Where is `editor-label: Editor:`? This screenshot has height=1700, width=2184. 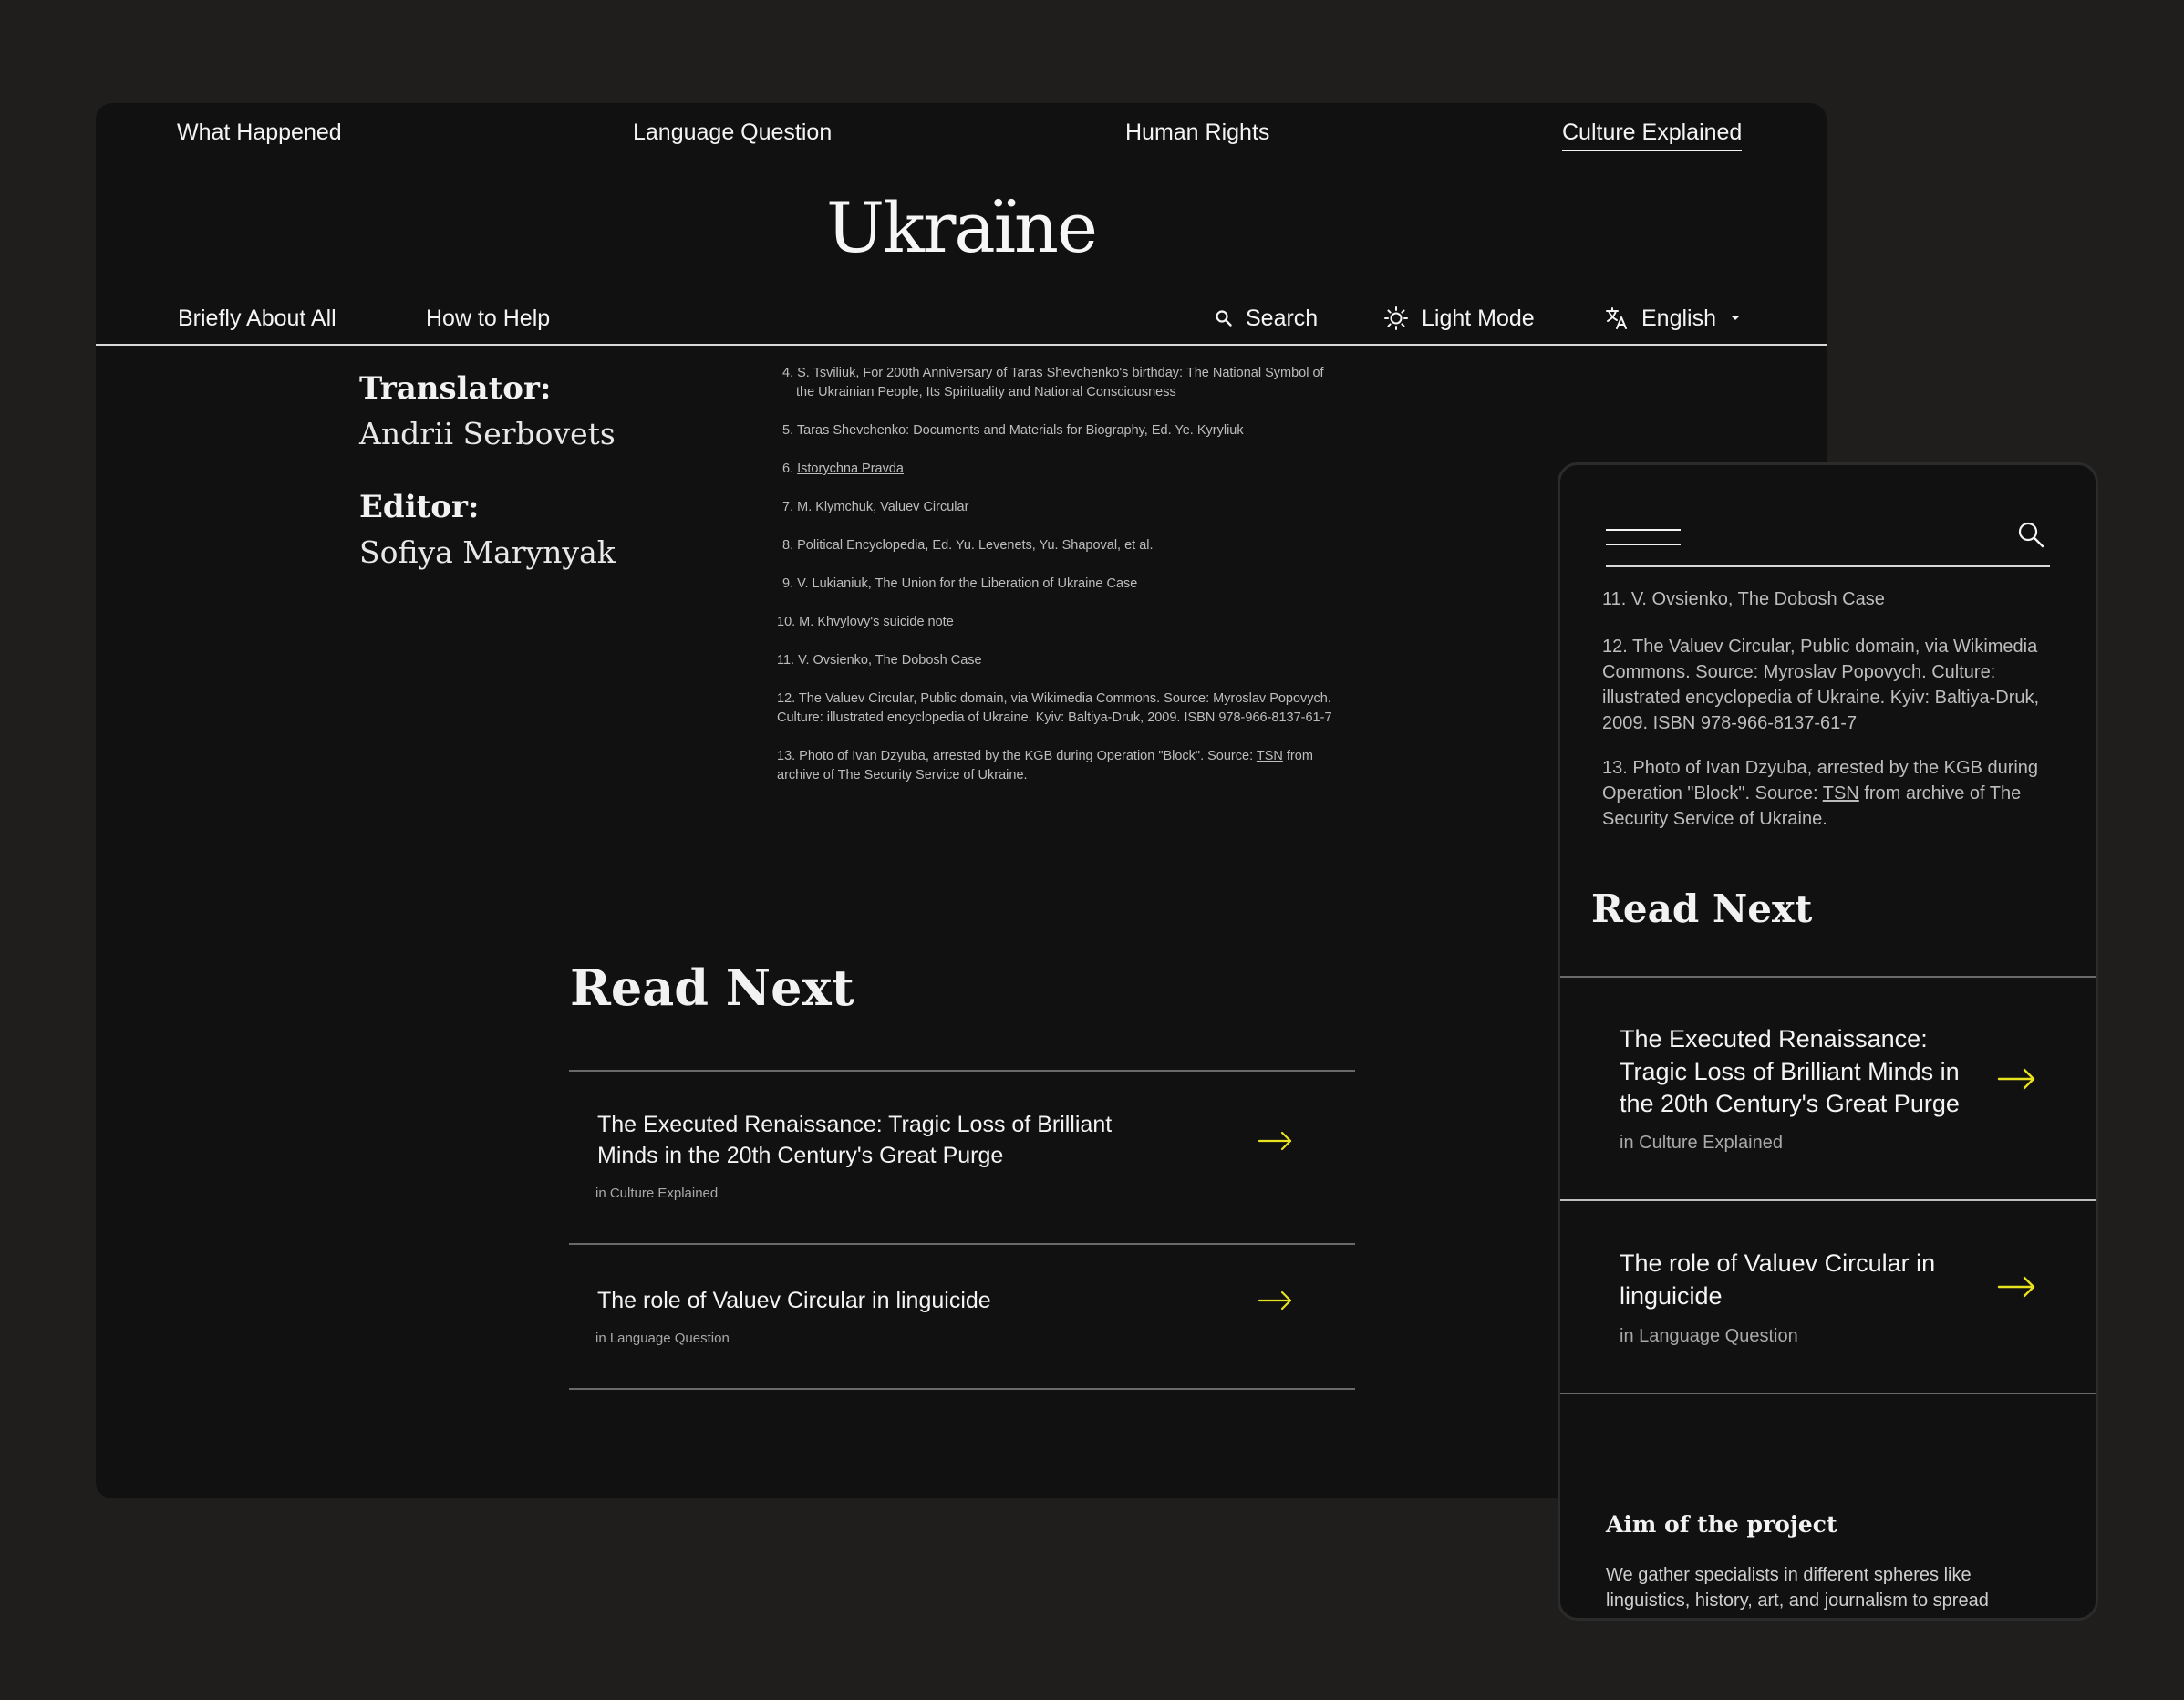
editor-label: Editor: is located at coordinates (420, 507).